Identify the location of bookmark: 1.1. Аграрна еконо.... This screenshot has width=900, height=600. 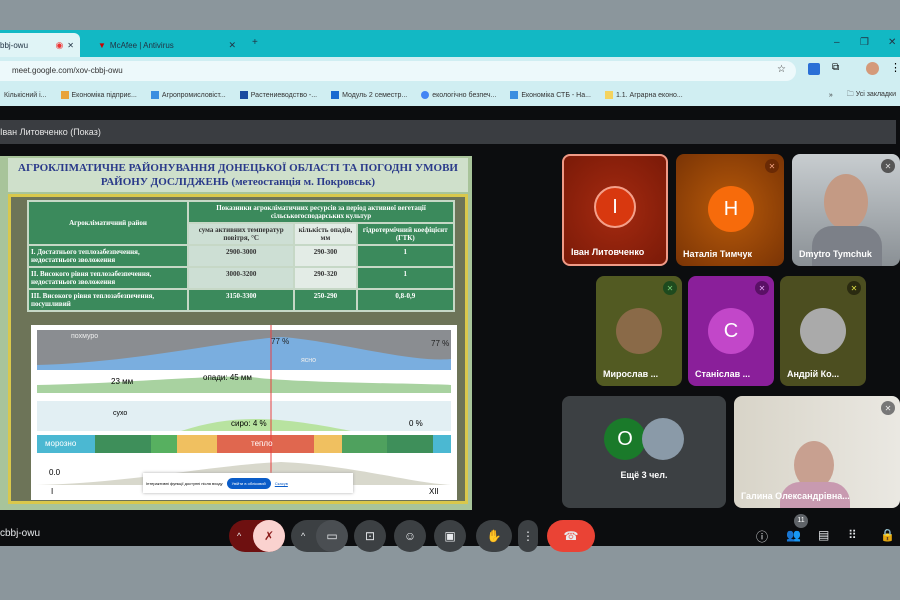
(643, 95).